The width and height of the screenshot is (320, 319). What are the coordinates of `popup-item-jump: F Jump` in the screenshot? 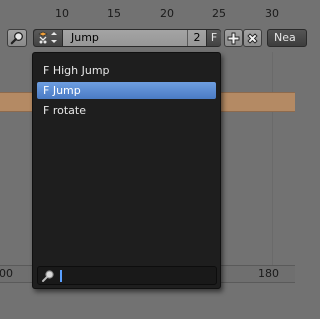 It's located at (126, 90).